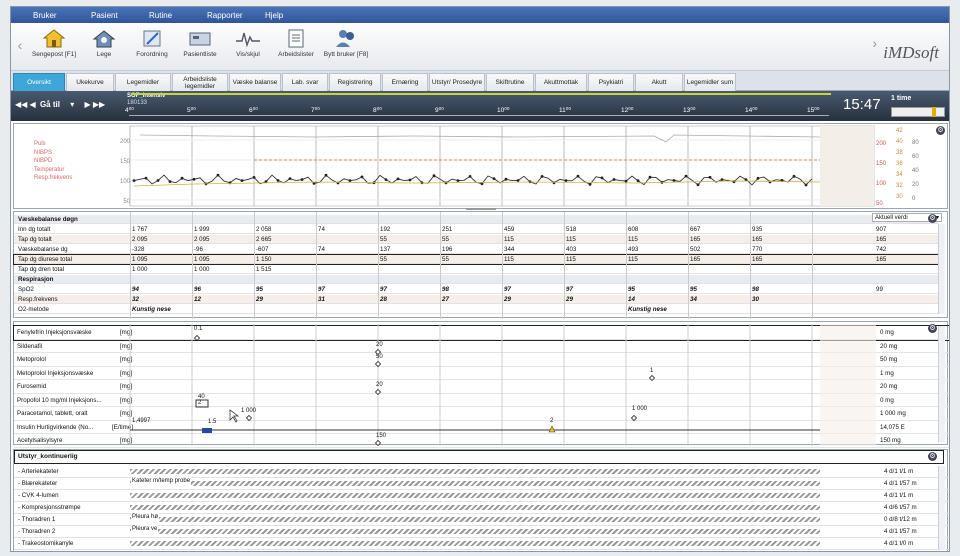 This screenshot has height=556, width=960. I want to click on future-shade, so click(847, 166).